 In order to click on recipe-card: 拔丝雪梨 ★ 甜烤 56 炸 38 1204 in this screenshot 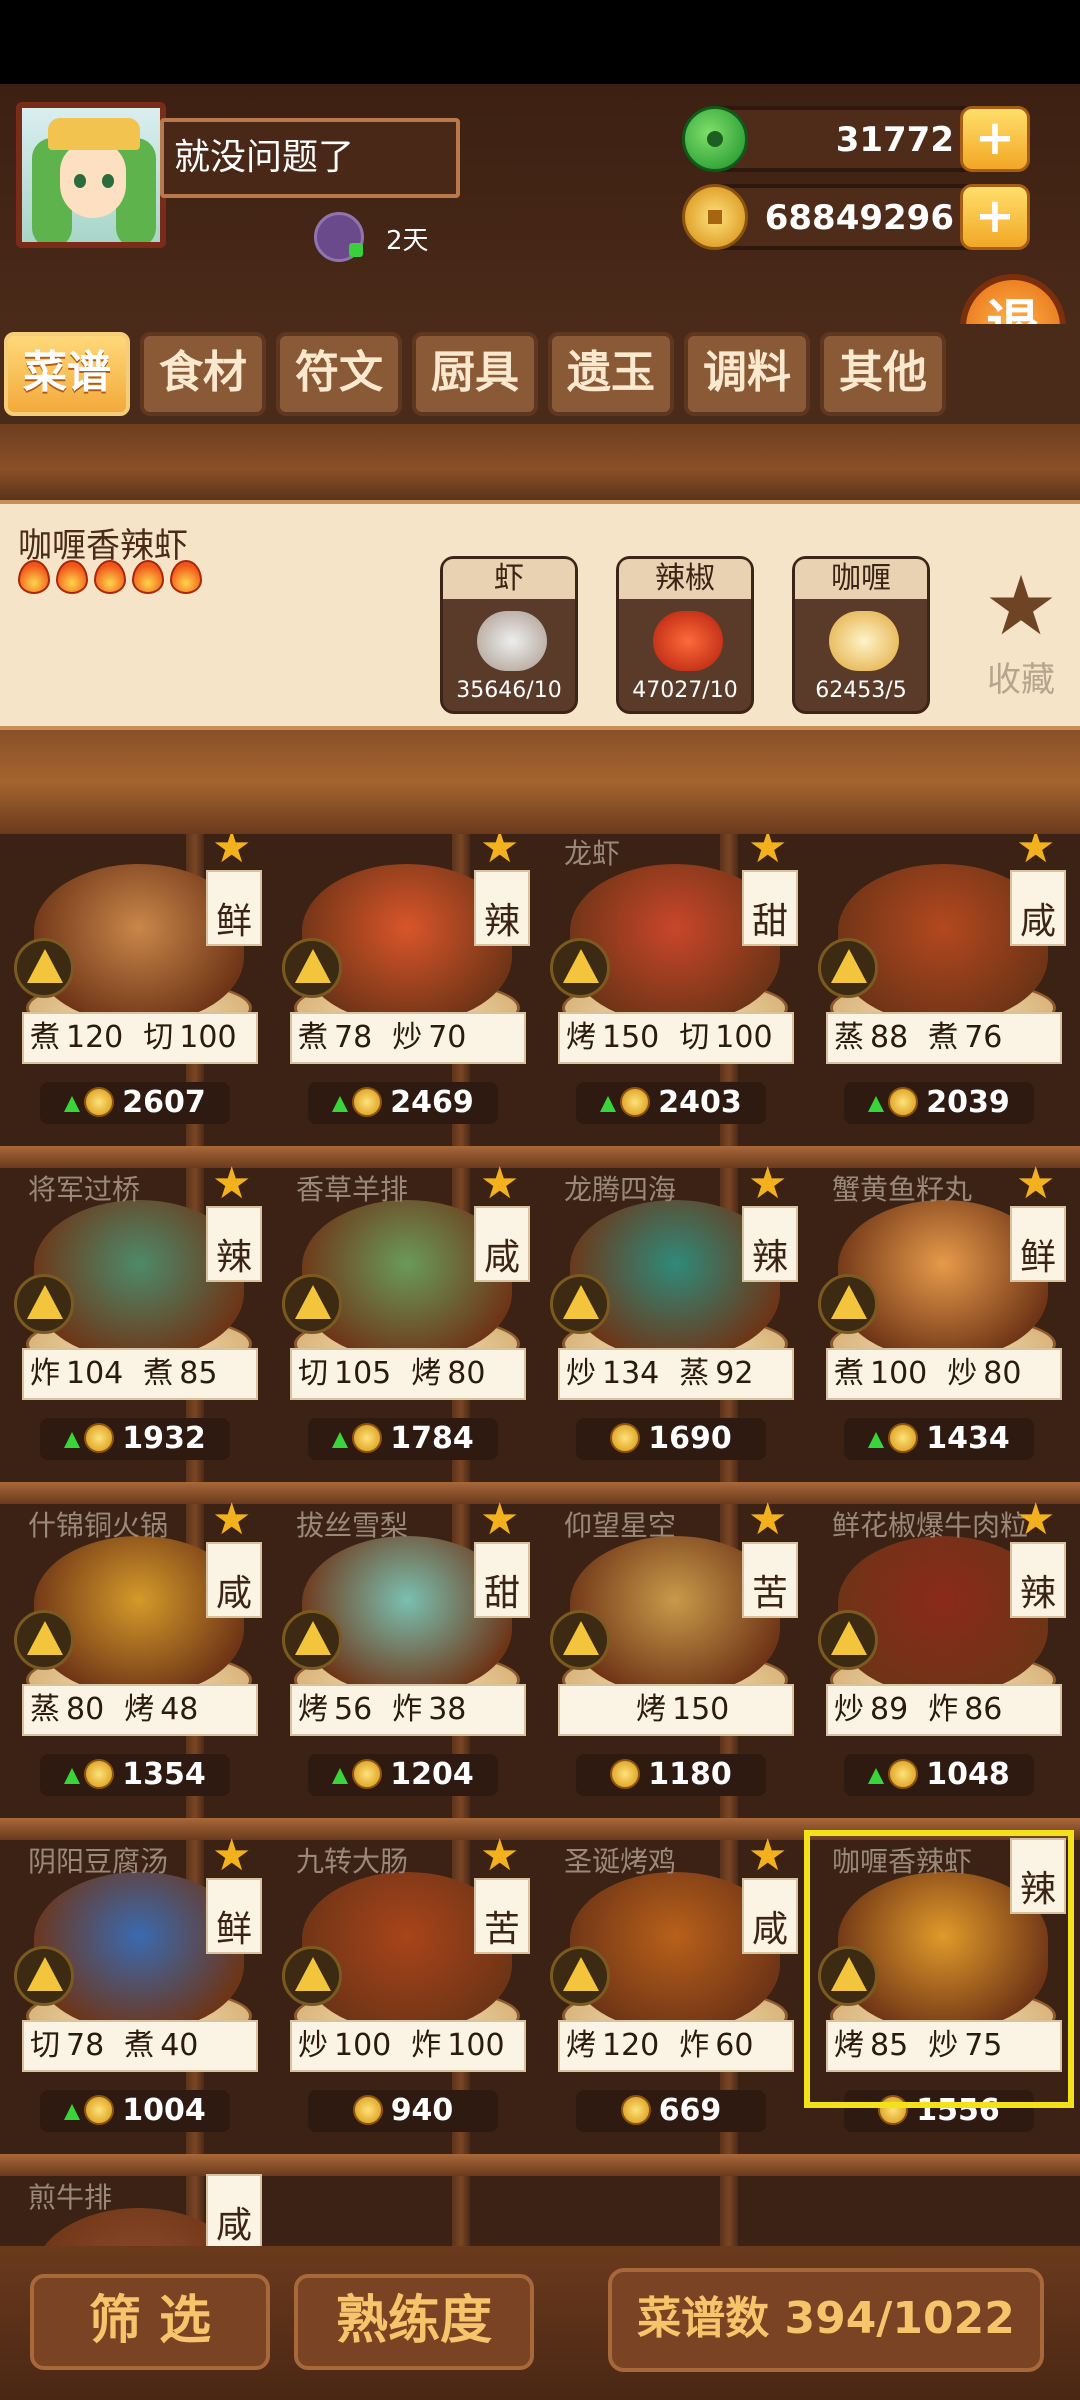, I will do `click(403, 1667)`.